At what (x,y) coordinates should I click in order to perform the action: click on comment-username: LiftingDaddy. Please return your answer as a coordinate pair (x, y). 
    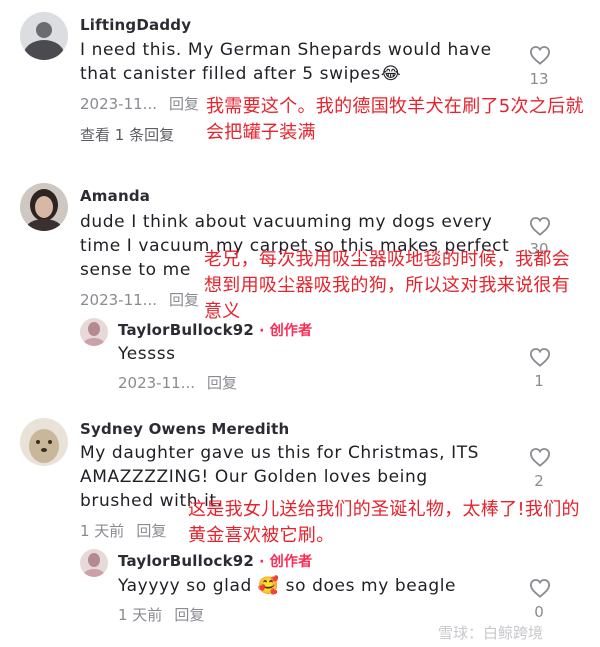
    Looking at the image, I should click on (135, 25).